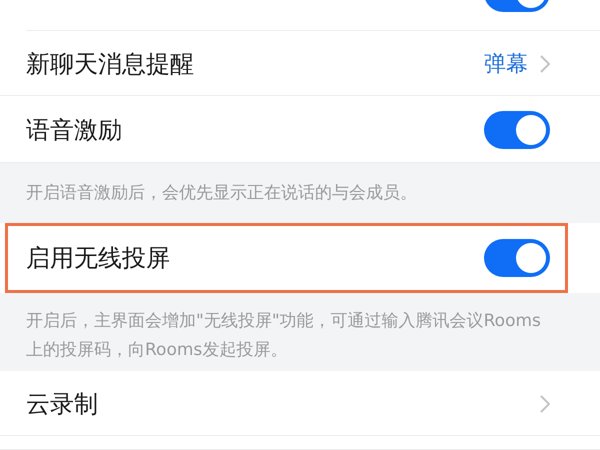 Image resolution: width=600 pixels, height=450 pixels. Describe the element at coordinates (98, 258) in the screenshot. I see `setting-label: 启用无线投屏` at that location.